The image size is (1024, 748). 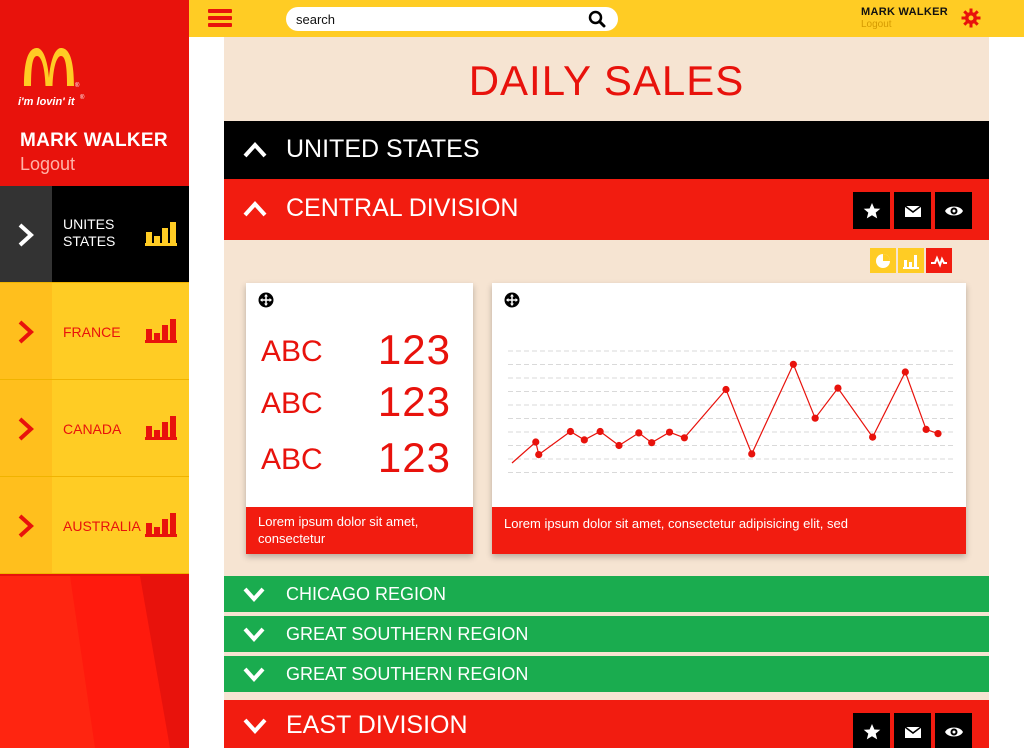 I want to click on chart-series-line, so click(x=725, y=413).